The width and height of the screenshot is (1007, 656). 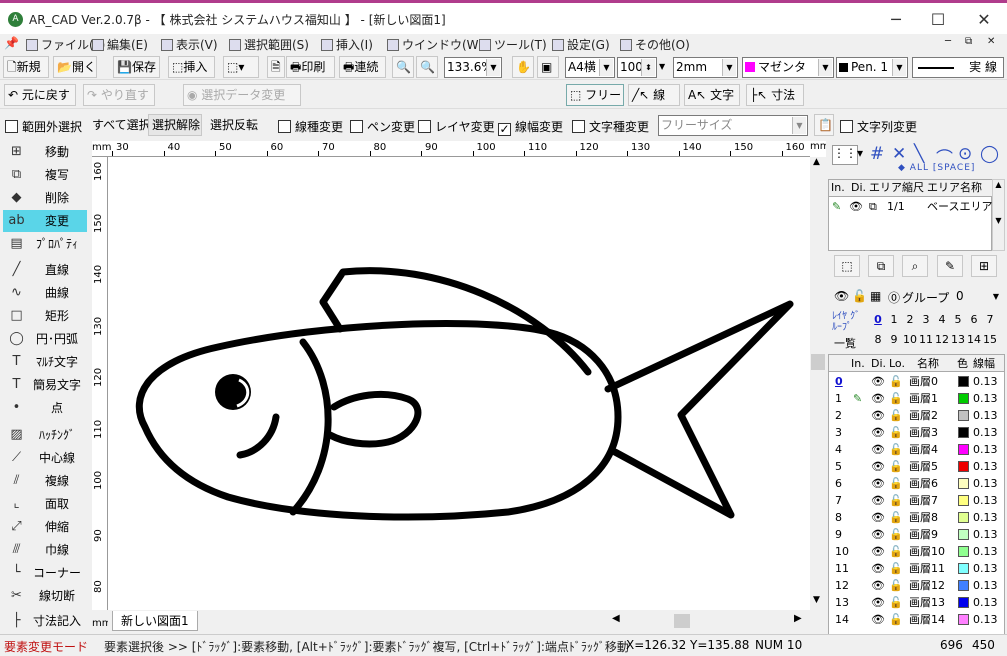 What do you see at coordinates (610, 126) in the screenshot?
I see `font-change-checkbox: 文字種変更` at bounding box center [610, 126].